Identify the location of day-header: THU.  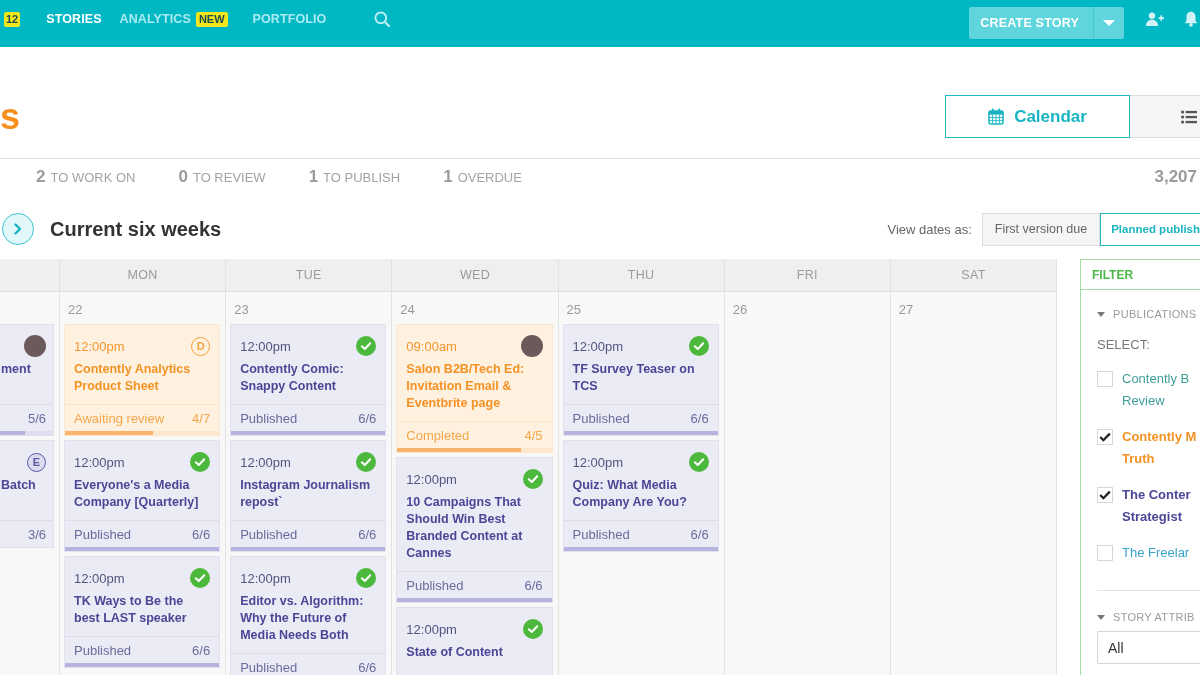
(641, 275).